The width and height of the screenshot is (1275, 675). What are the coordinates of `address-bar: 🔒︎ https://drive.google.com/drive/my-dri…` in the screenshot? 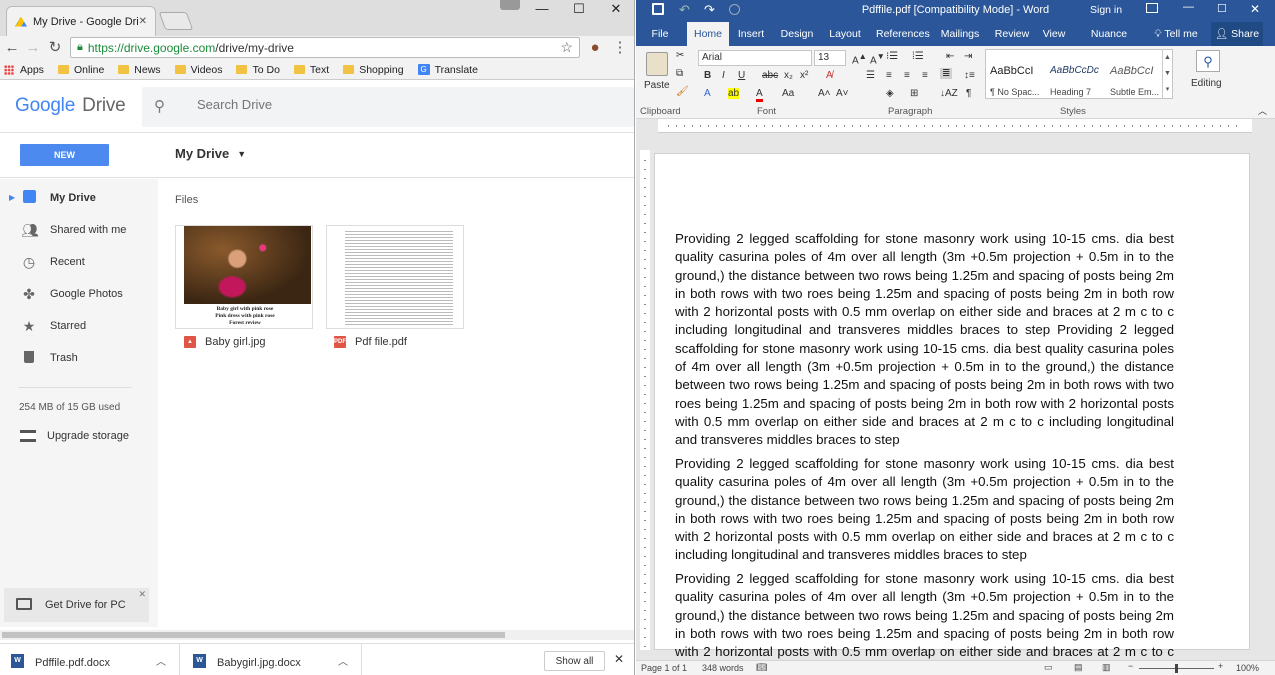 It's located at (325, 47).